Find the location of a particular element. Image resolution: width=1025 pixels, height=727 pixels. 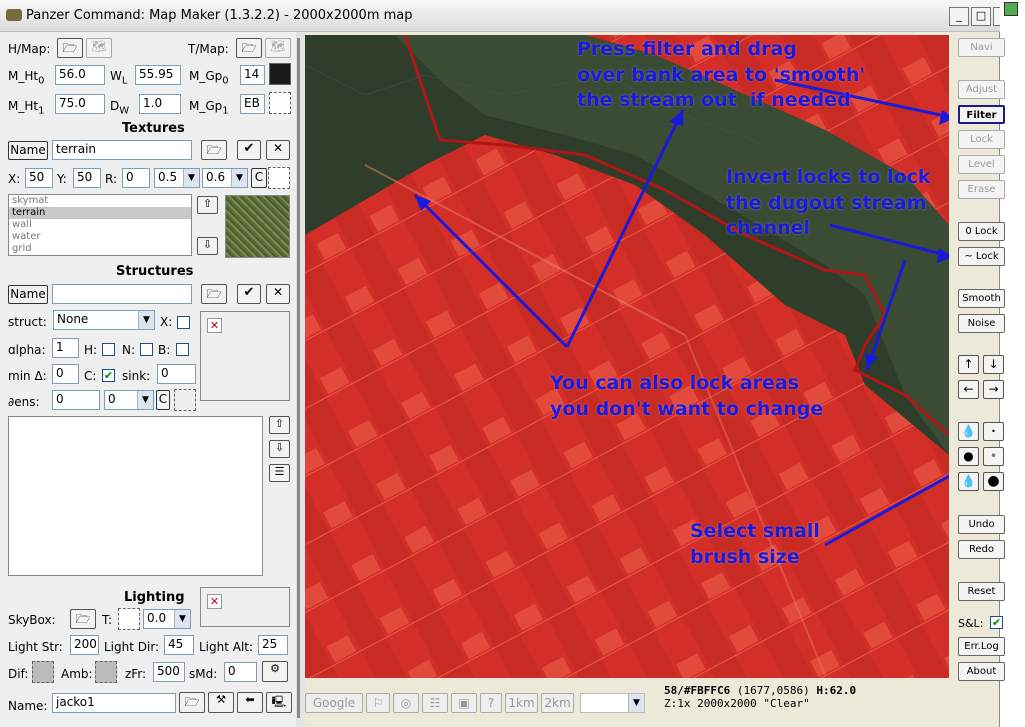

lighting-settings-button: ⚙ is located at coordinates (275, 671).